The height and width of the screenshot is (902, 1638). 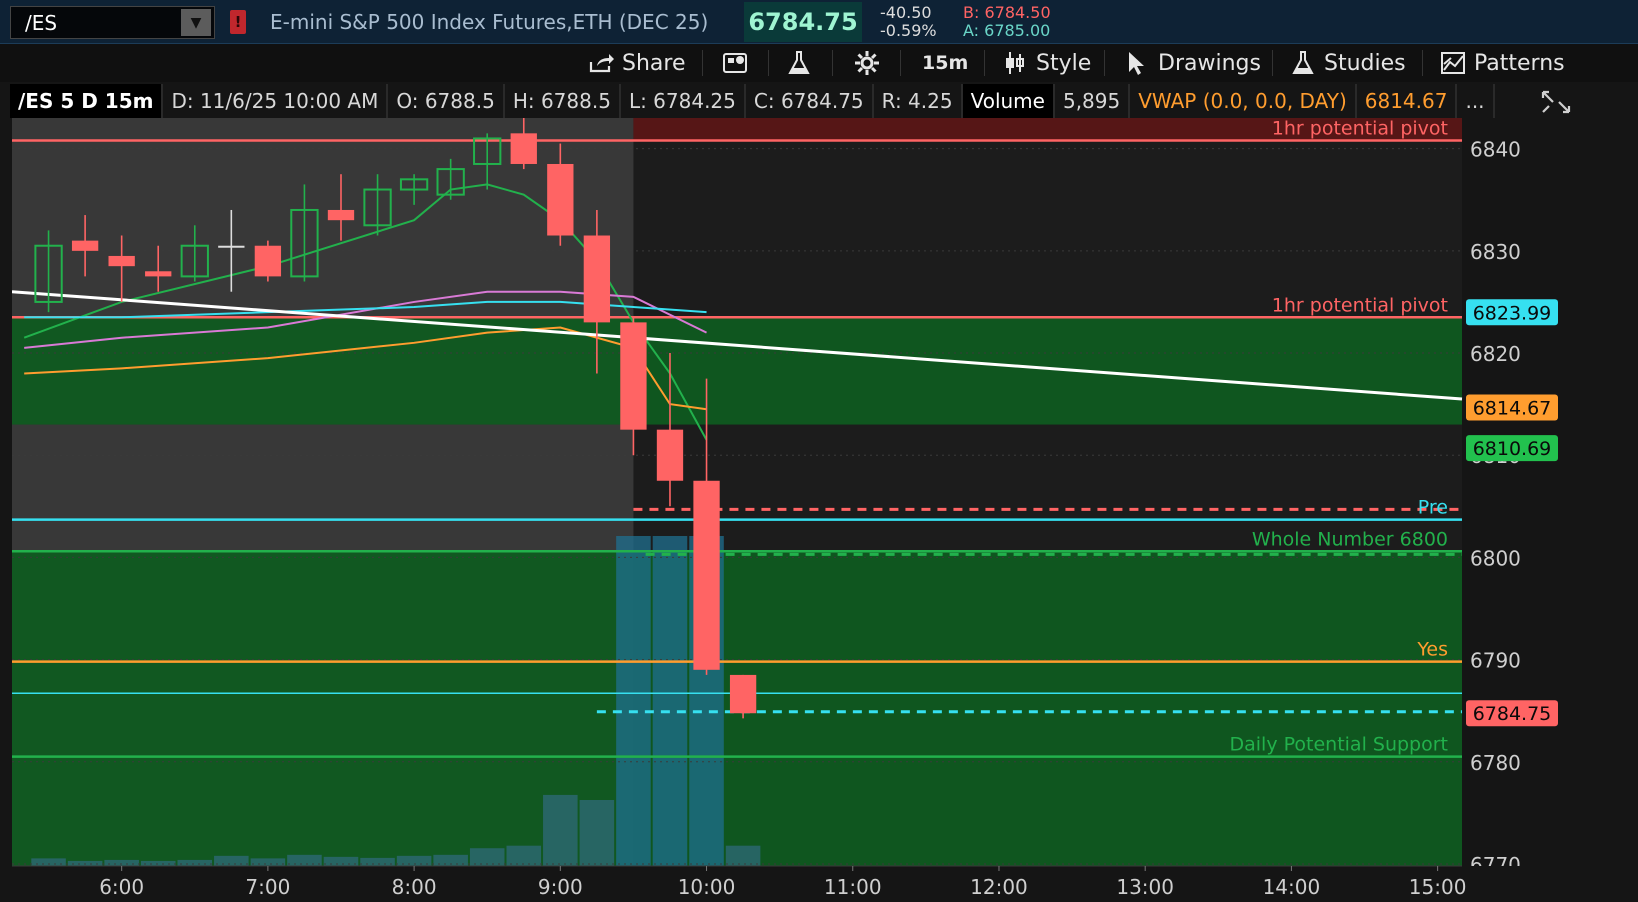 I want to click on zone-green-upper, so click(x=737, y=371).